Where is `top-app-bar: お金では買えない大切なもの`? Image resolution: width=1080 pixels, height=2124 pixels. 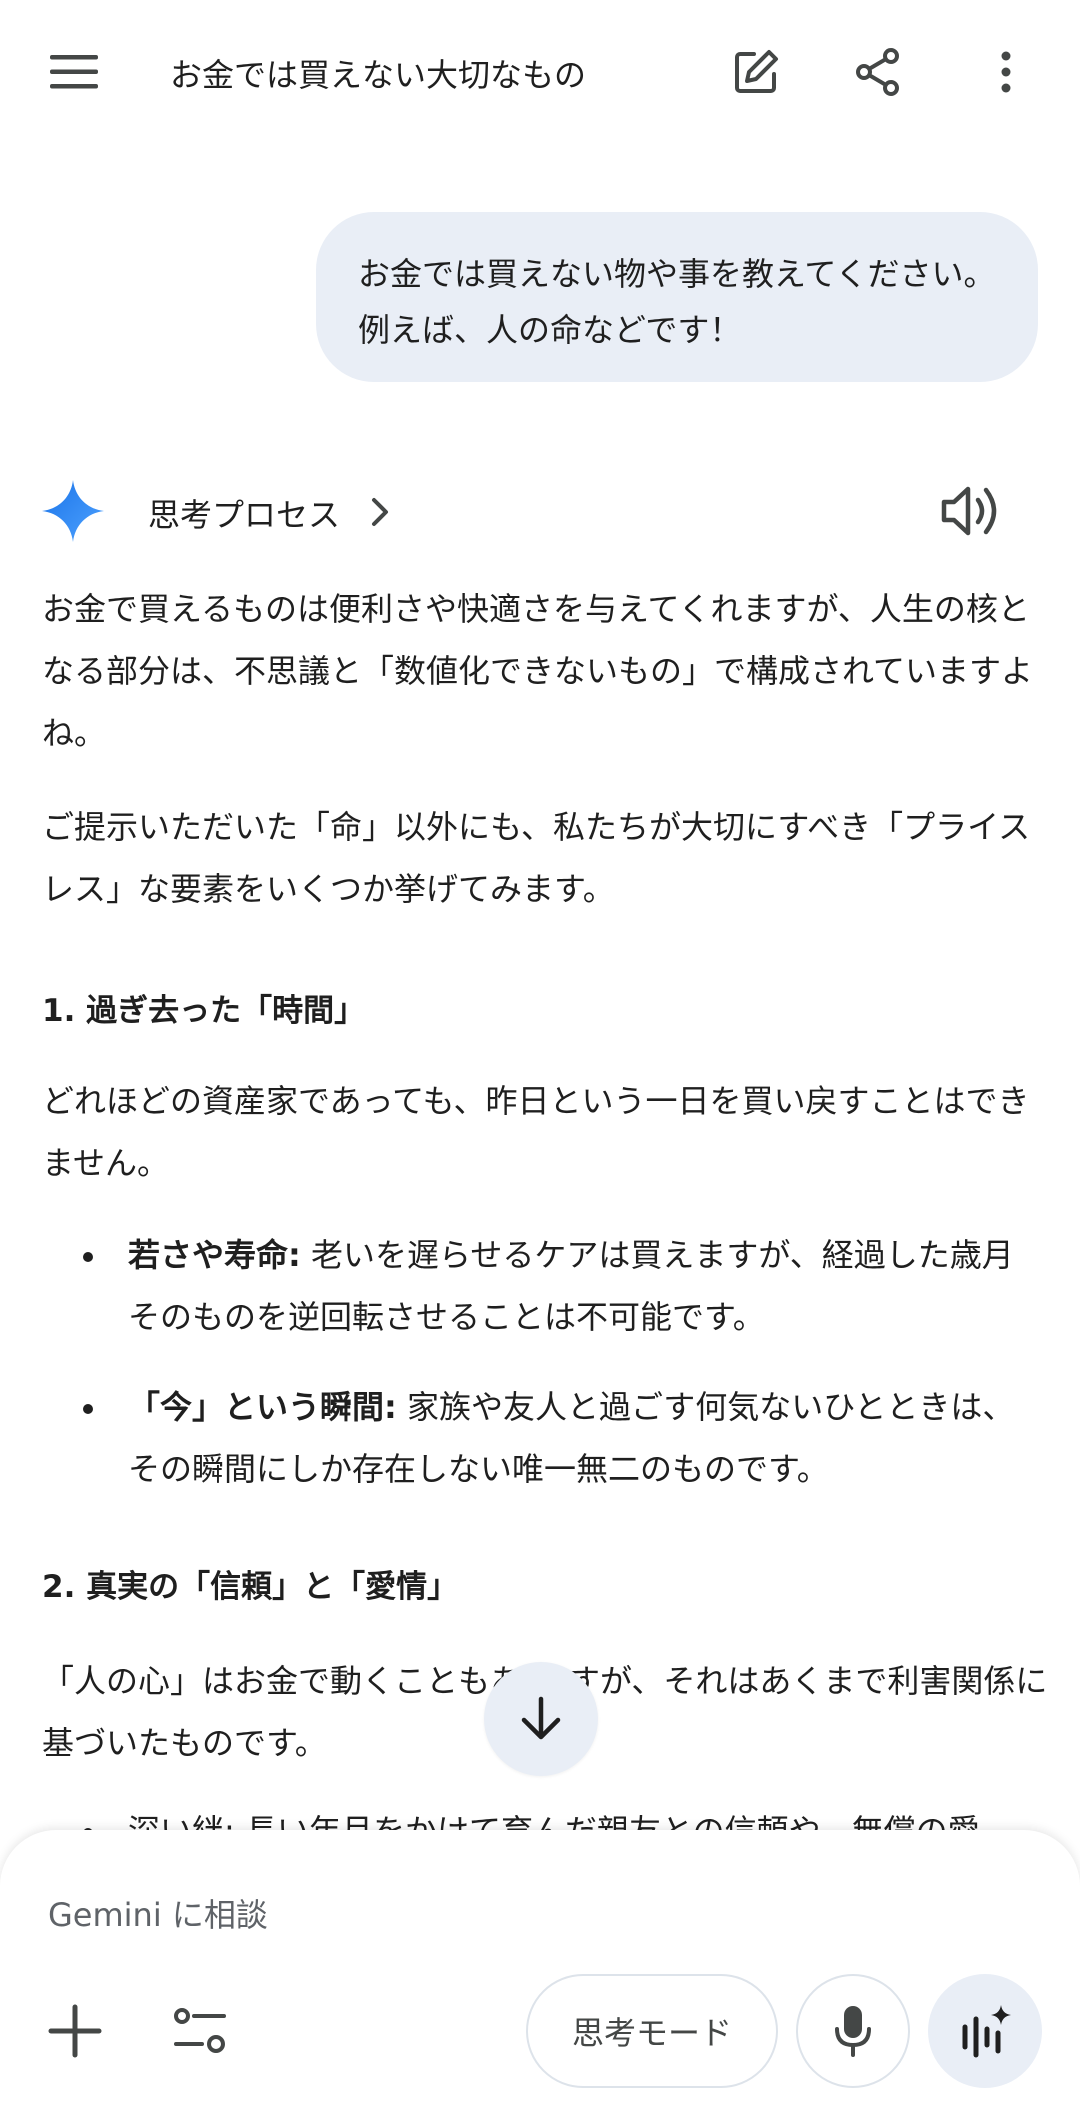 top-app-bar: お金では買えない大切なもの is located at coordinates (540, 73).